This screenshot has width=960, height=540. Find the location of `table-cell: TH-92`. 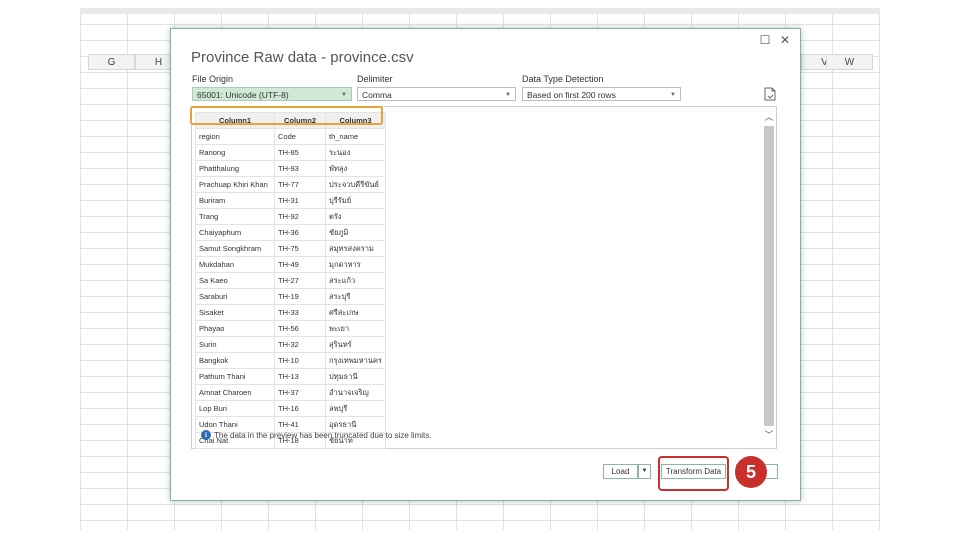

table-cell: TH-92 is located at coordinates (300, 216).